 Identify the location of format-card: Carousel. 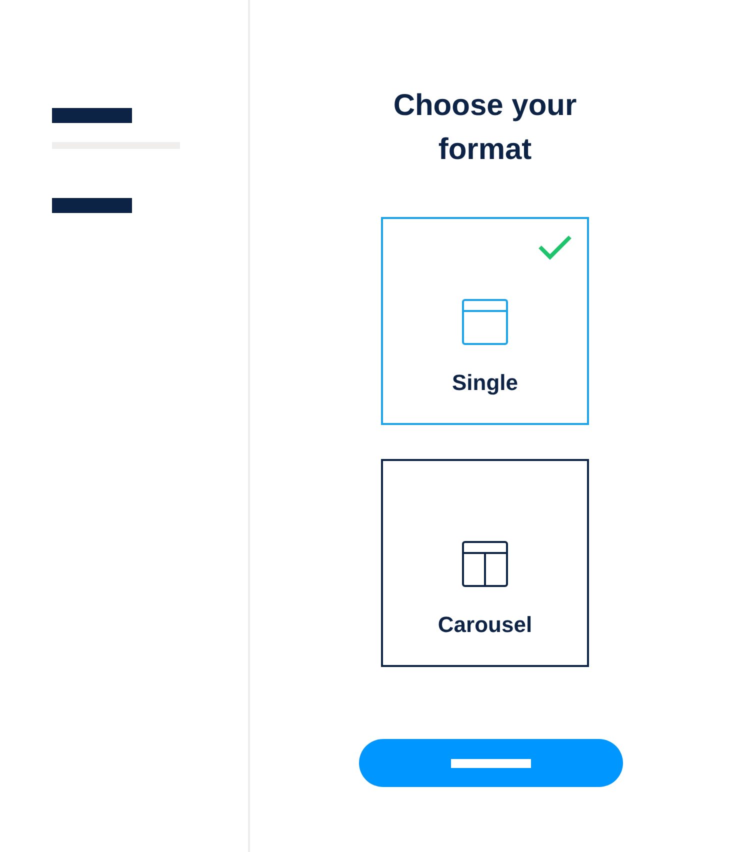
(485, 563).